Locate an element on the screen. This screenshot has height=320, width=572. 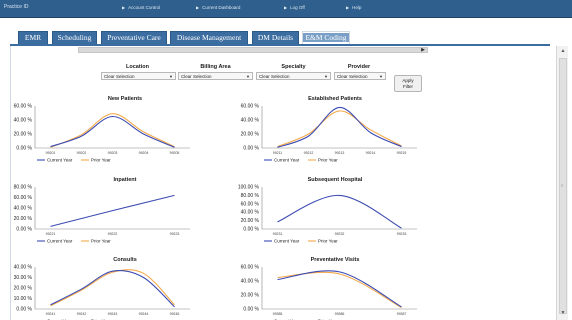
tab-disease-management: Disease Management is located at coordinates (209, 37).